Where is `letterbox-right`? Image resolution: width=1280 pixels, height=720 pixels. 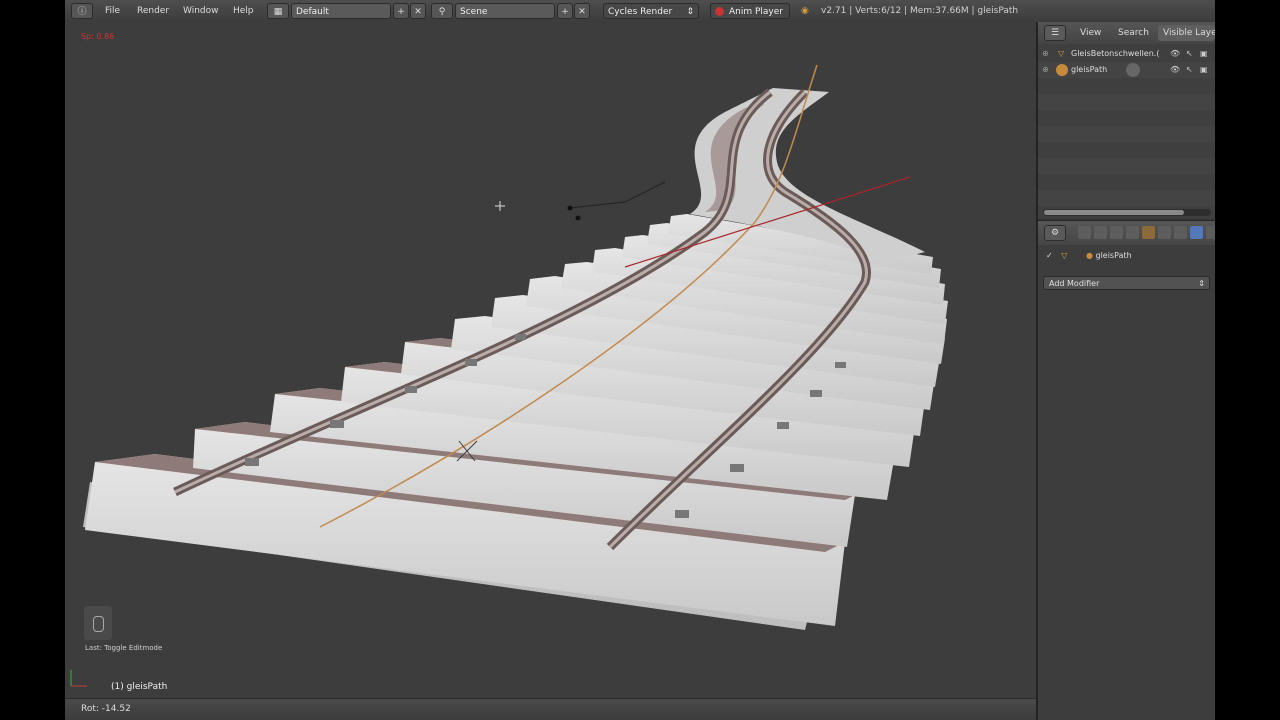 letterbox-right is located at coordinates (1247, 360).